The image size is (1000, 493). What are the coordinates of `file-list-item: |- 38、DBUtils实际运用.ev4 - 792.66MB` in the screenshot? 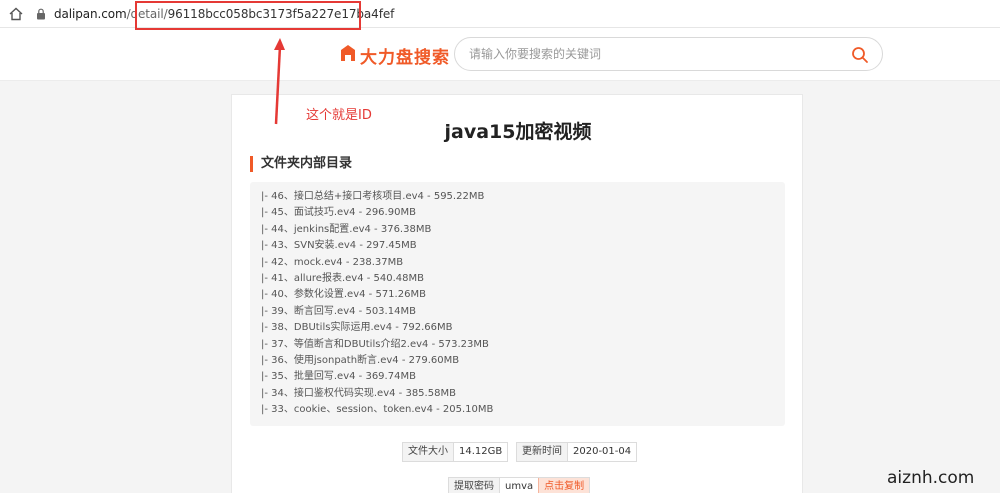 It's located at (357, 328).